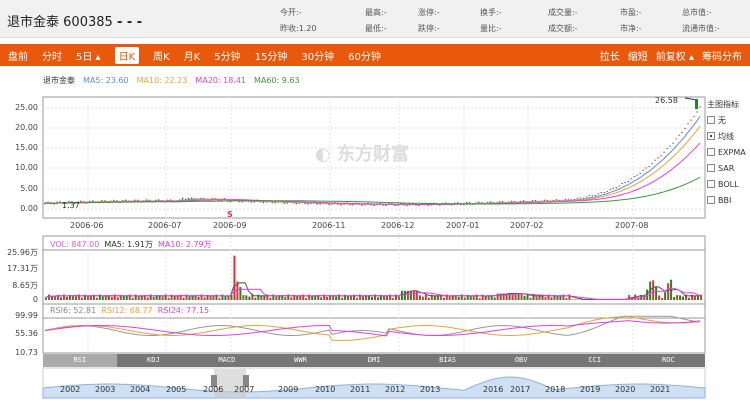  I want to click on navigator-year: 2019, so click(590, 389).